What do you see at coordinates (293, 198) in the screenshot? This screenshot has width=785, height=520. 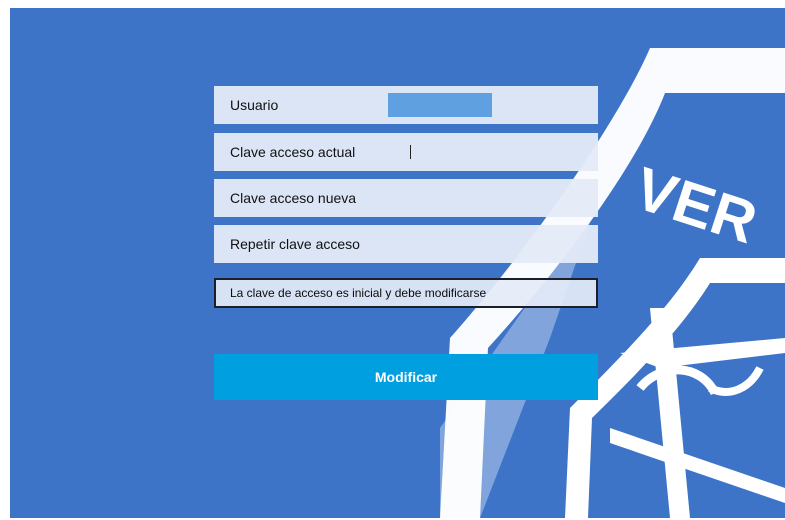 I see `new-password-label: Clave acceso nueva` at bounding box center [293, 198].